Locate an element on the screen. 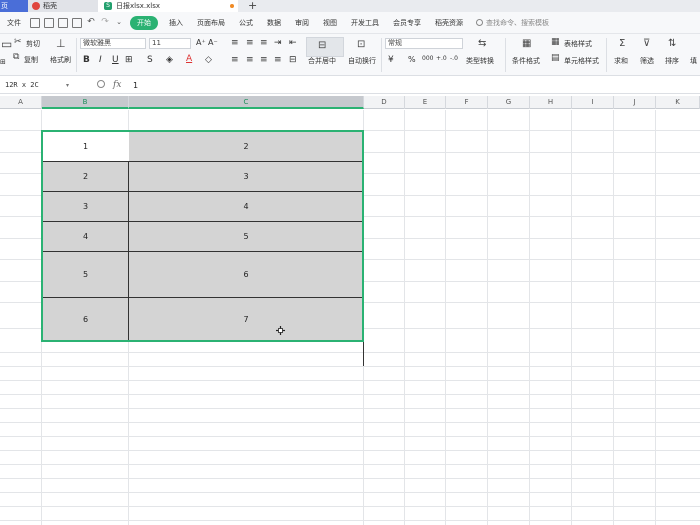 Image resolution: width=700 pixels, height=525 pixels. align-bottom-icon: ≡ is located at coordinates (264, 43).